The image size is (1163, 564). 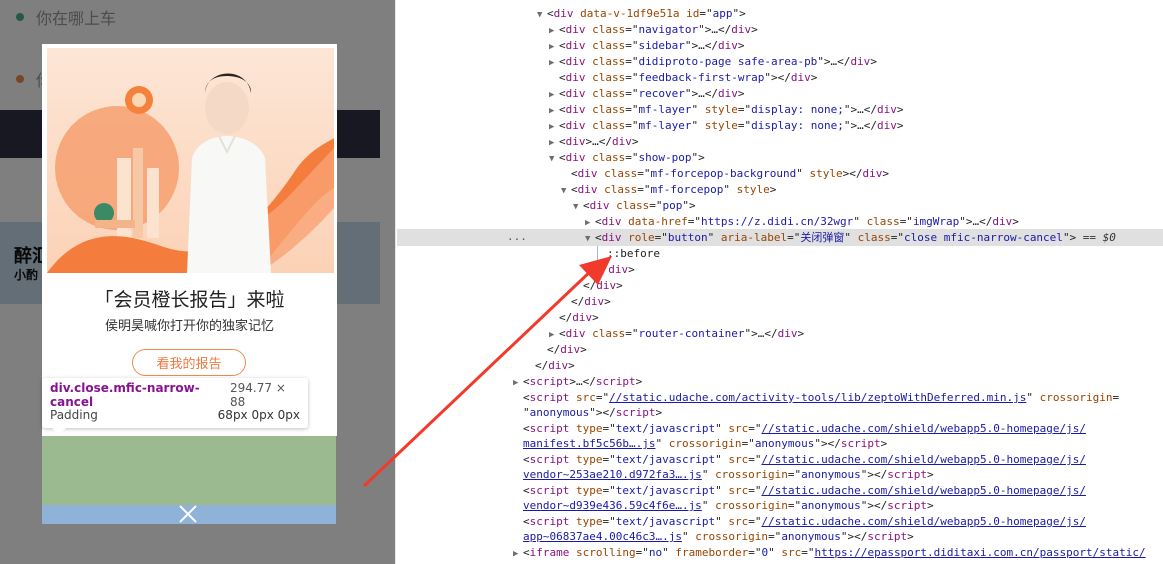 What do you see at coordinates (592, 413) in the screenshot?
I see `dom-node-line: "anonymous"></script>` at bounding box center [592, 413].